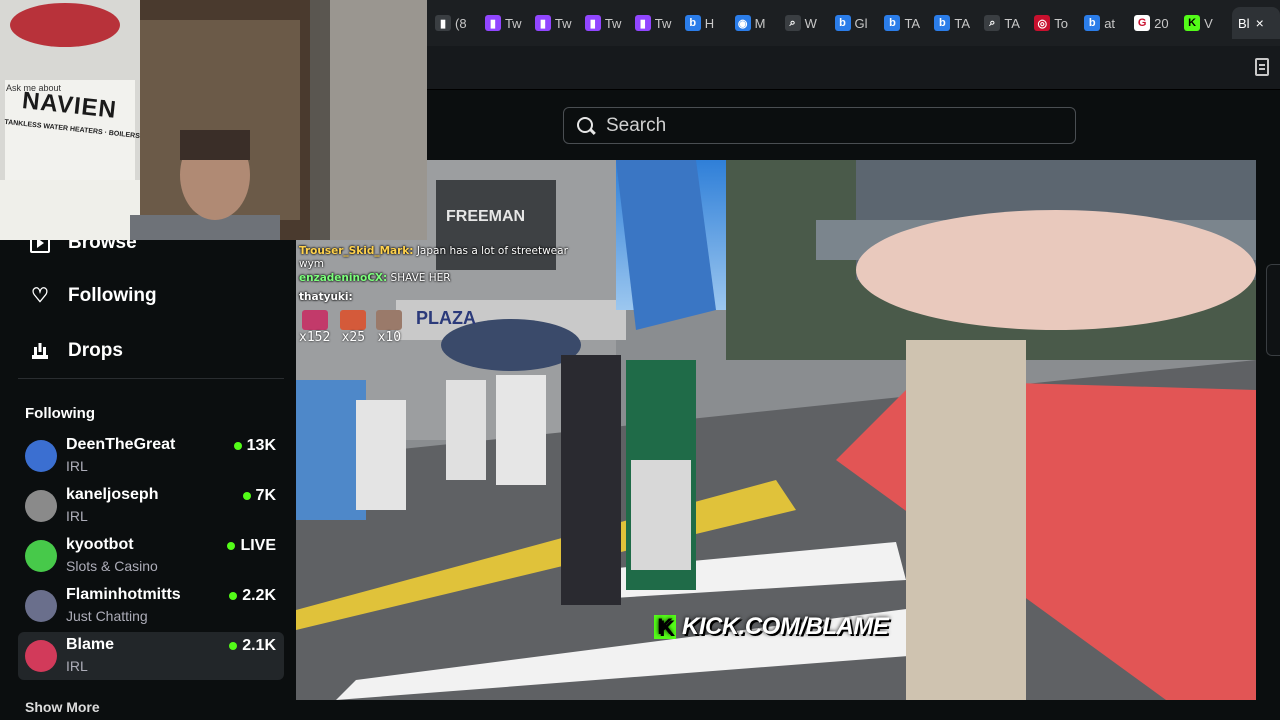  I want to click on emote-combo: x25, so click(353, 327).